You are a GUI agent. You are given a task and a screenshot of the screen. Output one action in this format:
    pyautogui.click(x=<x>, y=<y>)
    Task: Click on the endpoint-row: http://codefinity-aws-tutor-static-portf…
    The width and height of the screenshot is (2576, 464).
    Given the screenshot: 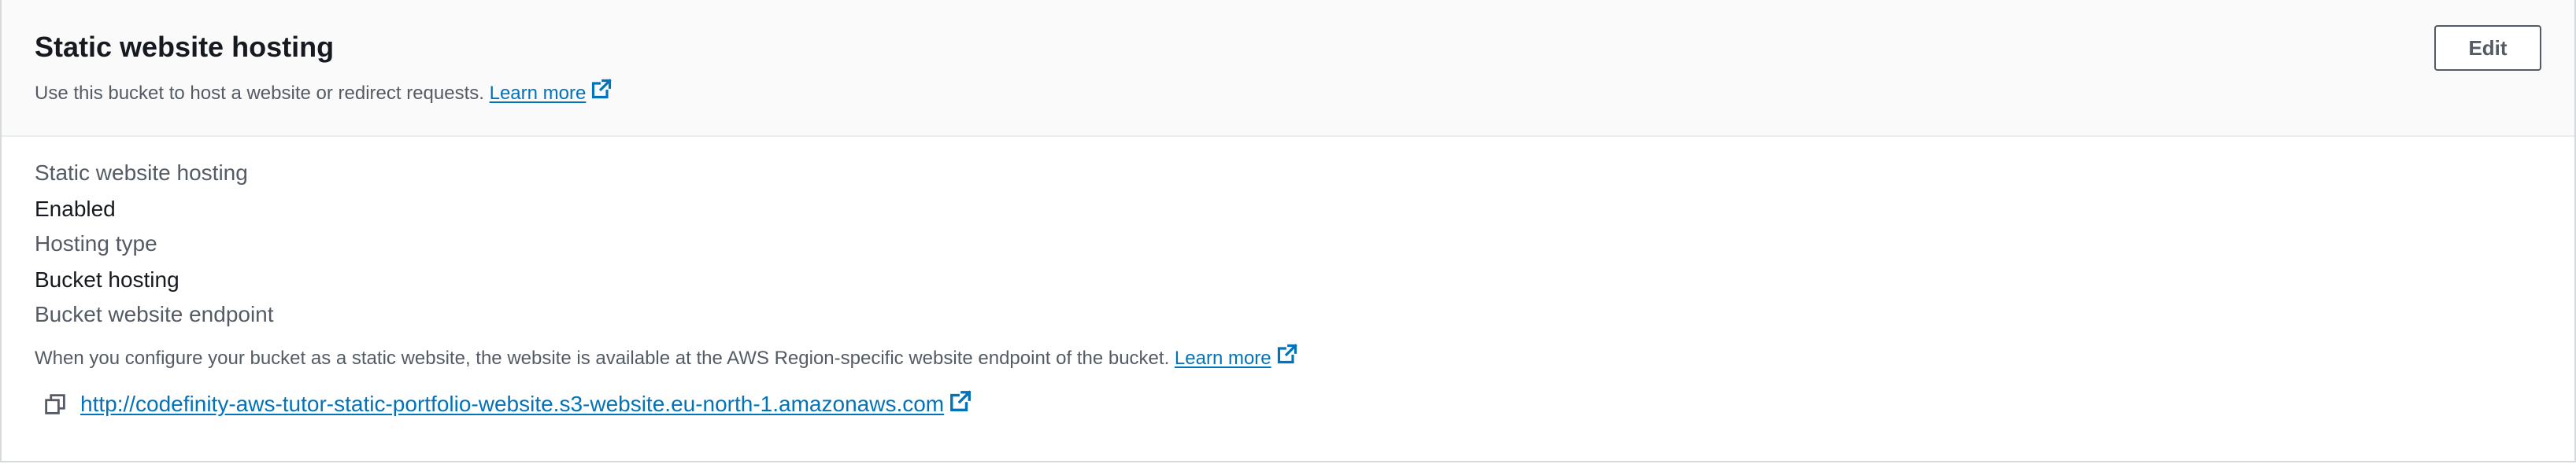 What is the action you would take?
    pyautogui.click(x=508, y=405)
    